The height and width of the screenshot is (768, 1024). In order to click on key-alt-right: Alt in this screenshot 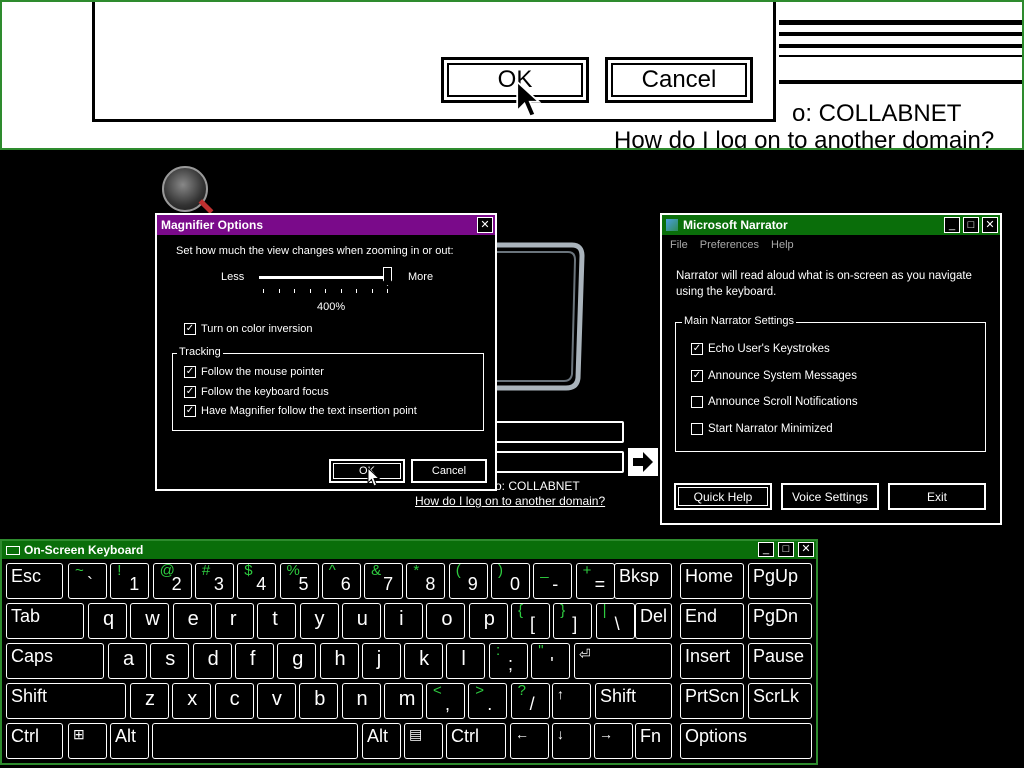, I will do `click(381, 741)`.